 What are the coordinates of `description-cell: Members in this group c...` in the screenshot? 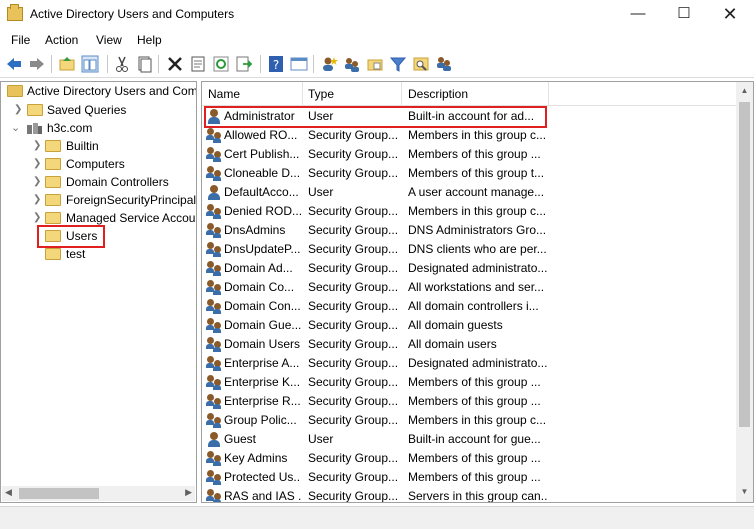 It's located at (477, 211).